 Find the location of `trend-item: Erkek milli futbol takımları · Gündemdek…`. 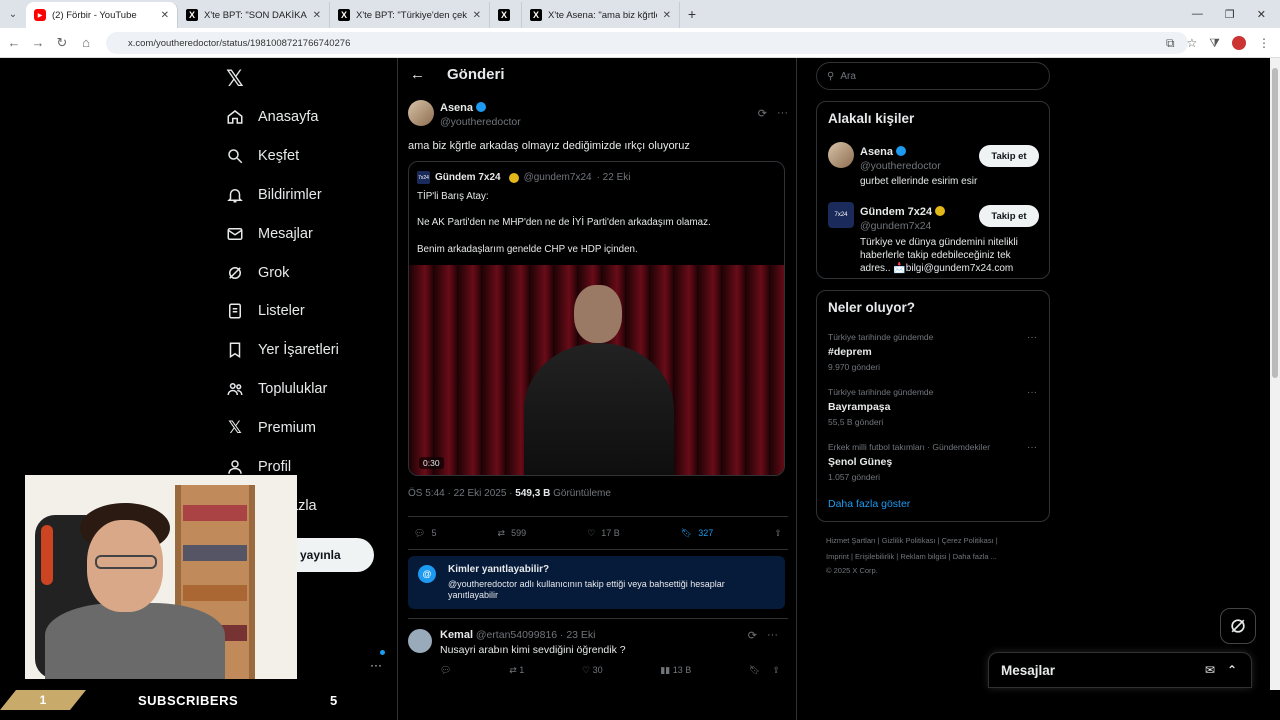

trend-item: Erkek milli futbol takımları · Gündemdek… is located at coordinates (909, 462).